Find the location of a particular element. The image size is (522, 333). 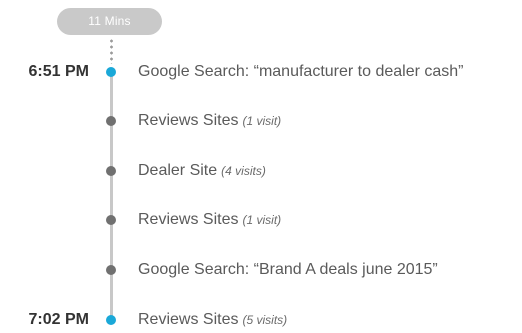

event-label: Google Search: “Brand A deals june 2015” is located at coordinates (288, 269).